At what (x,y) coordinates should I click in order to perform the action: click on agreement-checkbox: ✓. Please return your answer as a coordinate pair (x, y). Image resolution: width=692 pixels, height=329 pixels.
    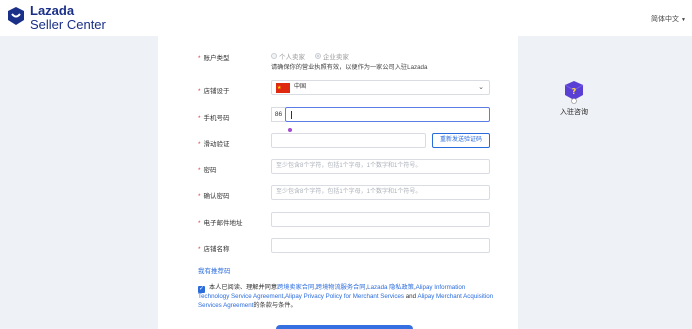
    Looking at the image, I should click on (201, 289).